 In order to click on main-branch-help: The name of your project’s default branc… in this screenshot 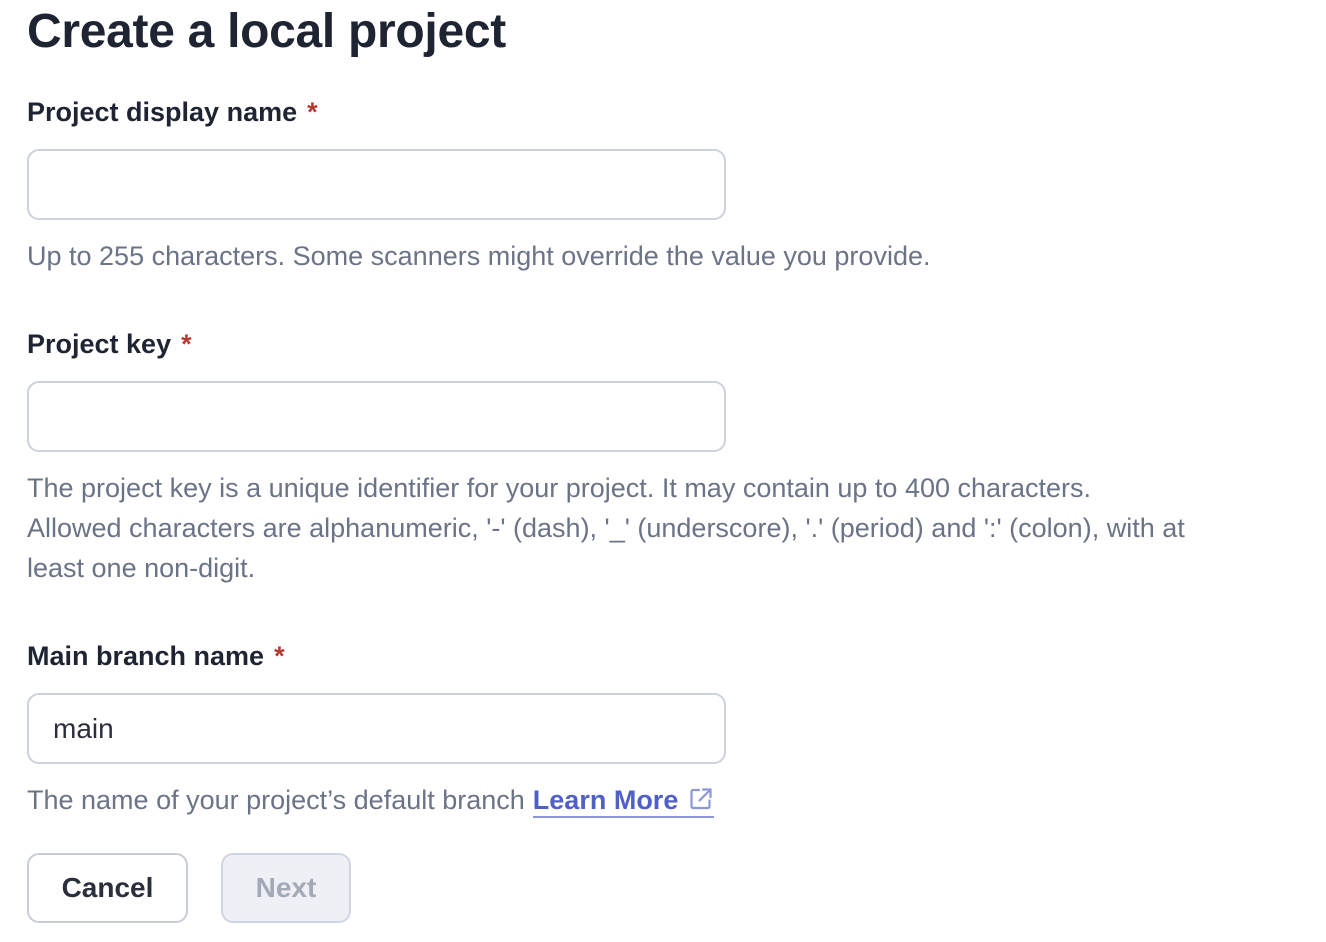, I will do `click(672, 800)`.